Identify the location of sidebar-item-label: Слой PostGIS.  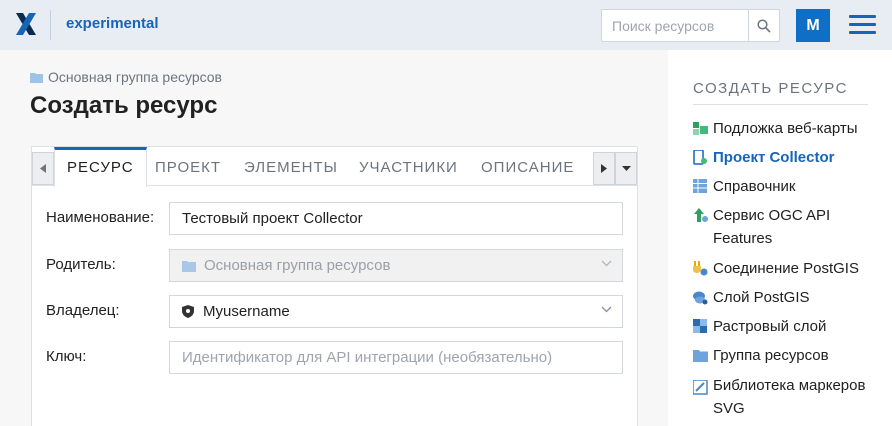
(761, 297).